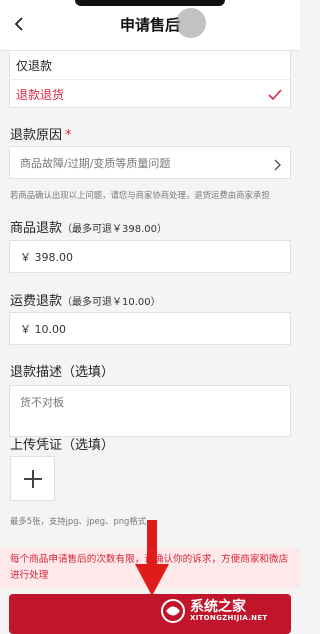  Describe the element at coordinates (43, 329) in the screenshot. I see `shipping-refund-value: ￥ 10.00` at that location.